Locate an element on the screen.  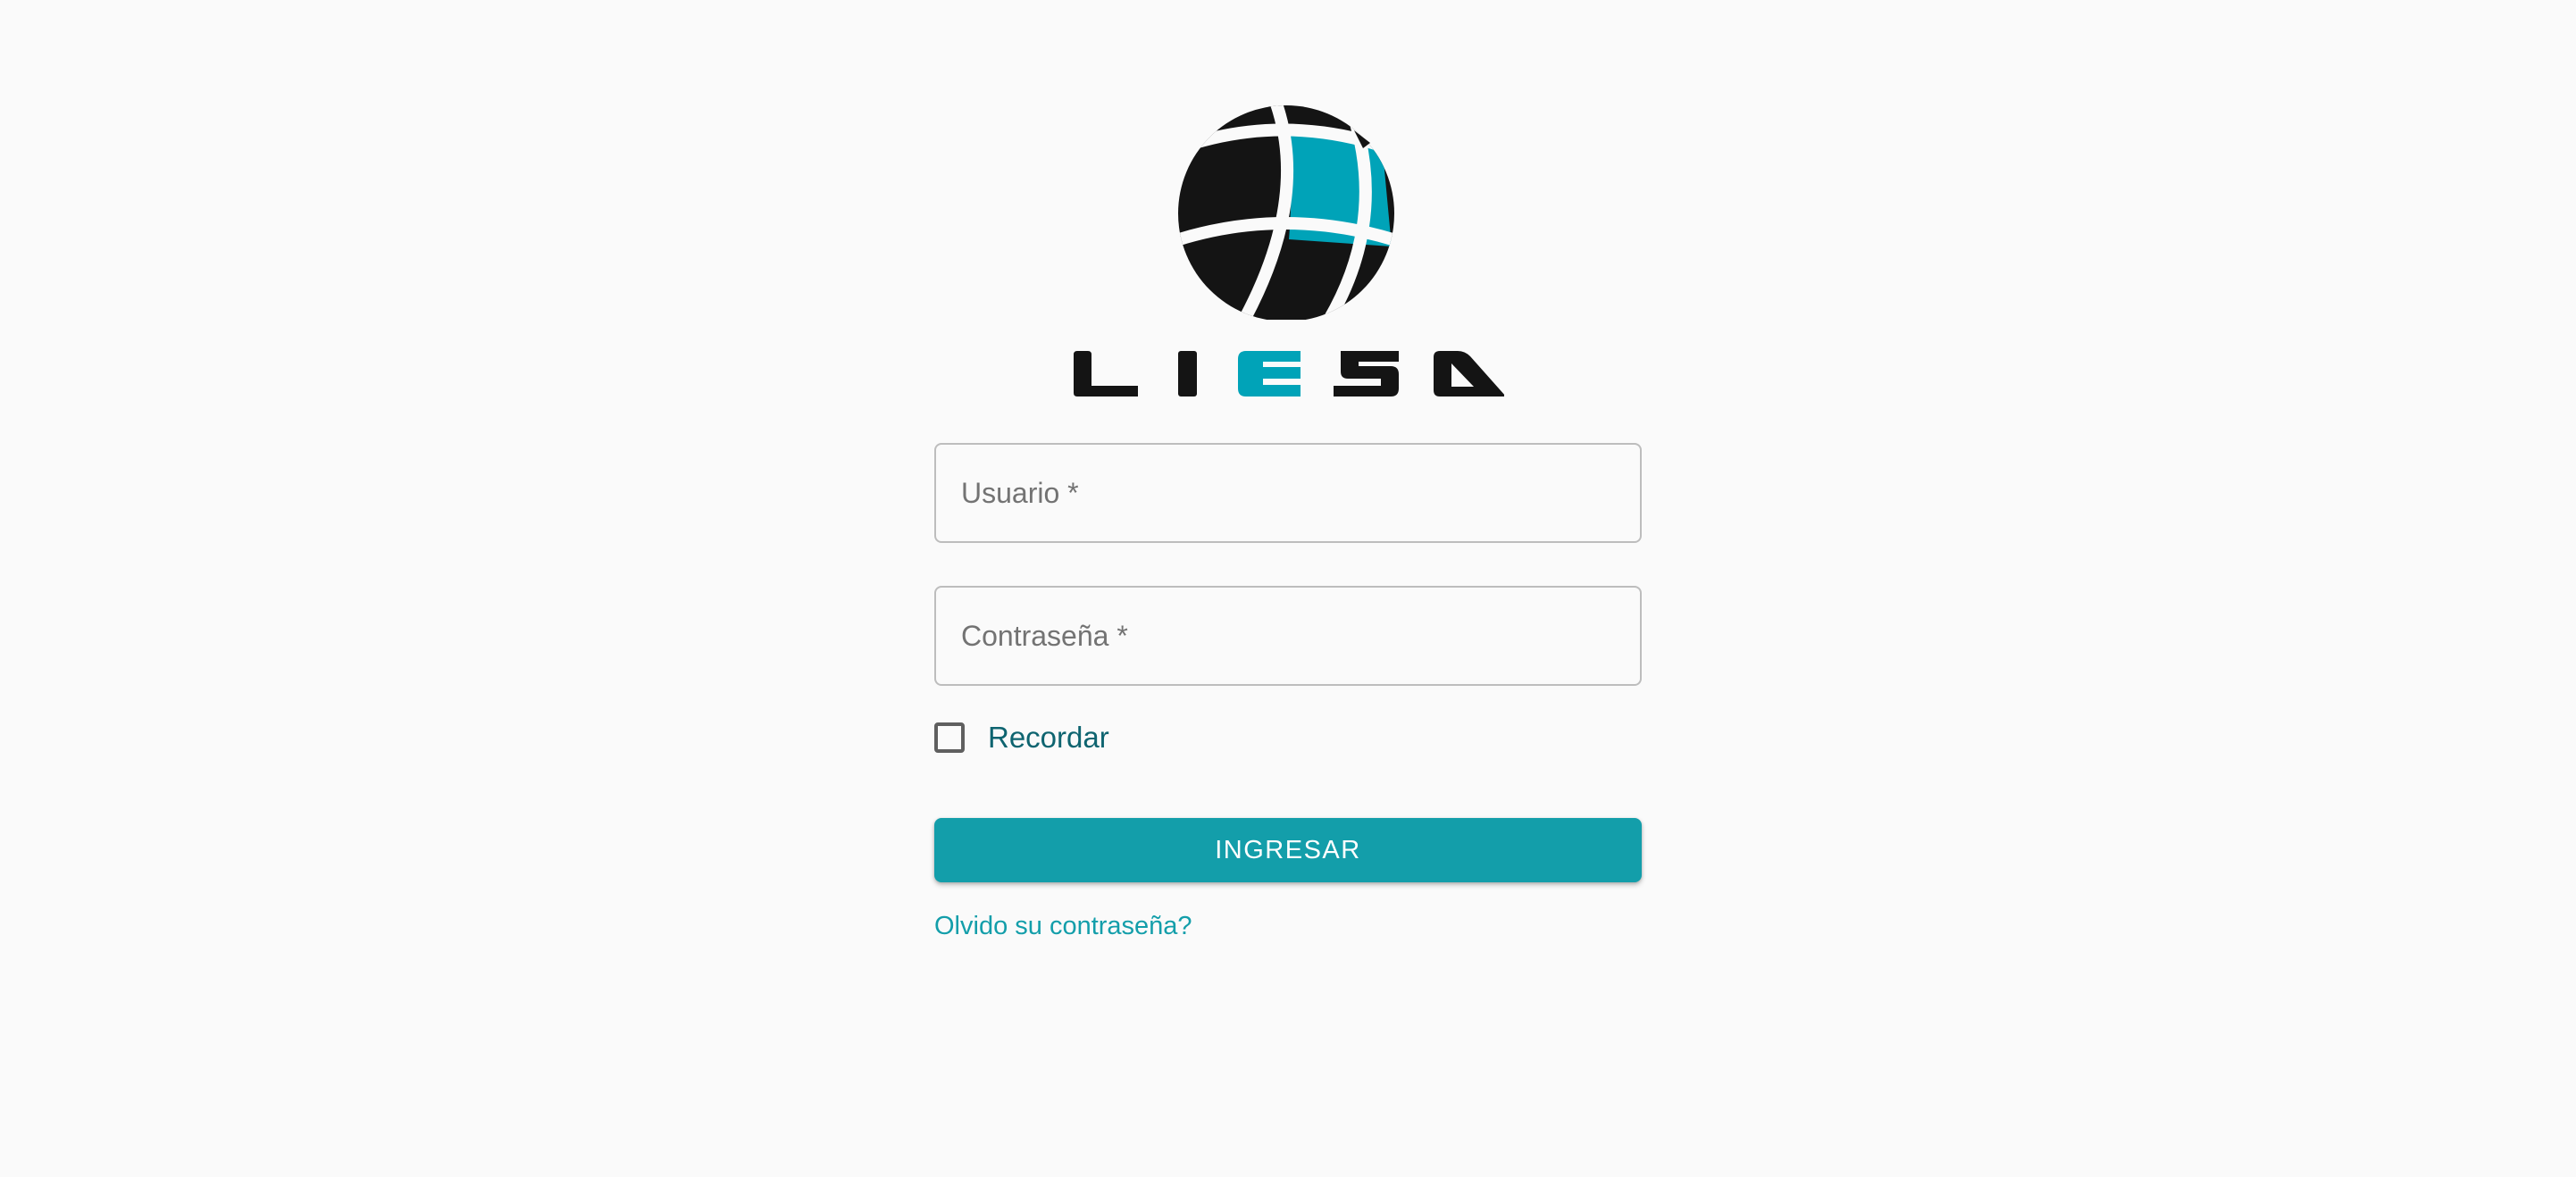
remember-me-option: Recordar is located at coordinates (1022, 738).